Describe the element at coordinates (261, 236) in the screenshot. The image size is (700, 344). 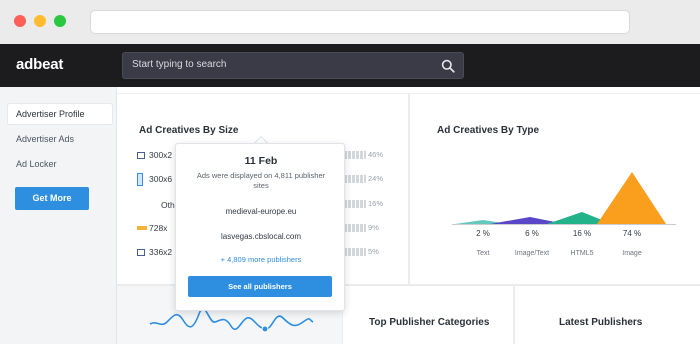
I see `publisher-link: lasvegas.cbslocal.com` at that location.